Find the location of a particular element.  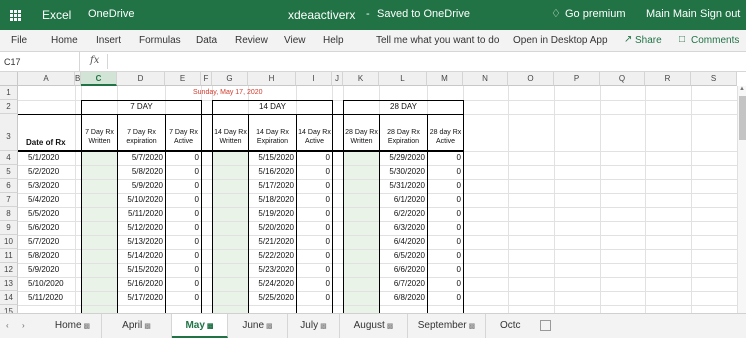

scroll-up-icon: ▲ is located at coordinates (742, 89).